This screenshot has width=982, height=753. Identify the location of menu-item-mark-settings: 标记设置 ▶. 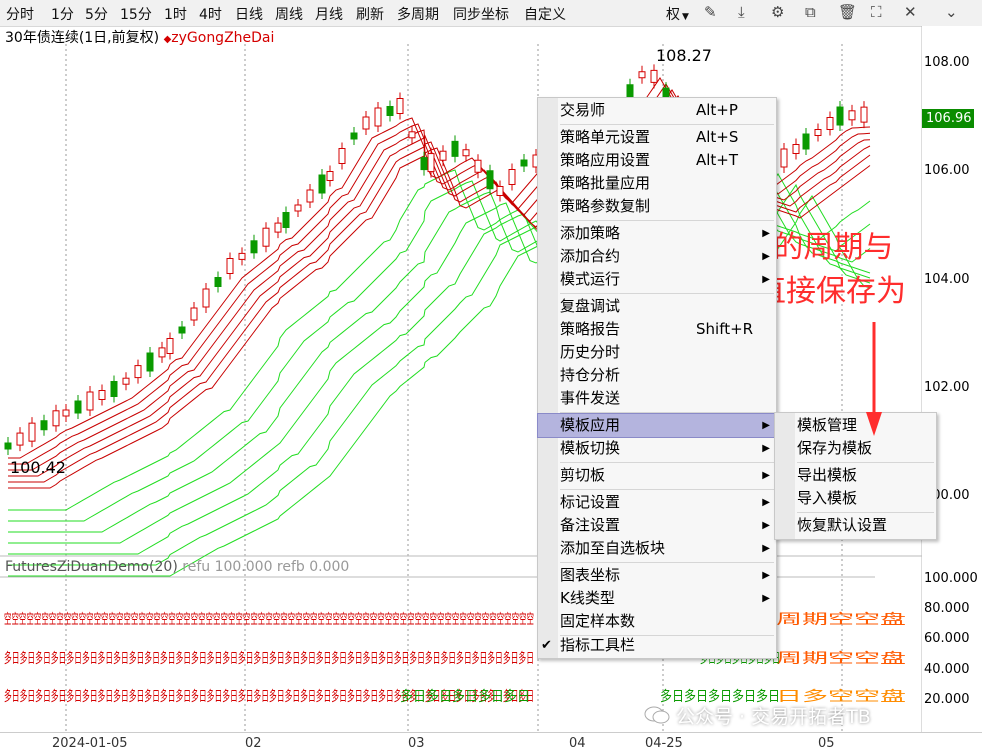
(667, 502).